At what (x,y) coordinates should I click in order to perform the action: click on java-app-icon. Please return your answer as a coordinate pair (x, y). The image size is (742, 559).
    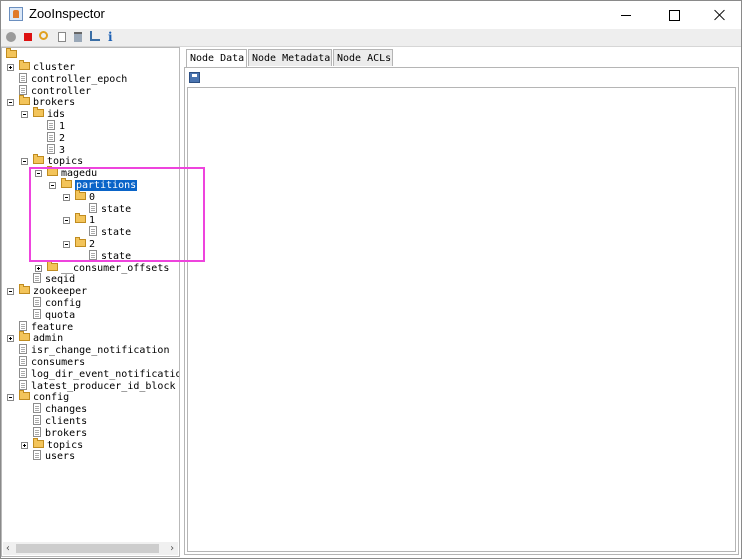
    Looking at the image, I should click on (16, 14).